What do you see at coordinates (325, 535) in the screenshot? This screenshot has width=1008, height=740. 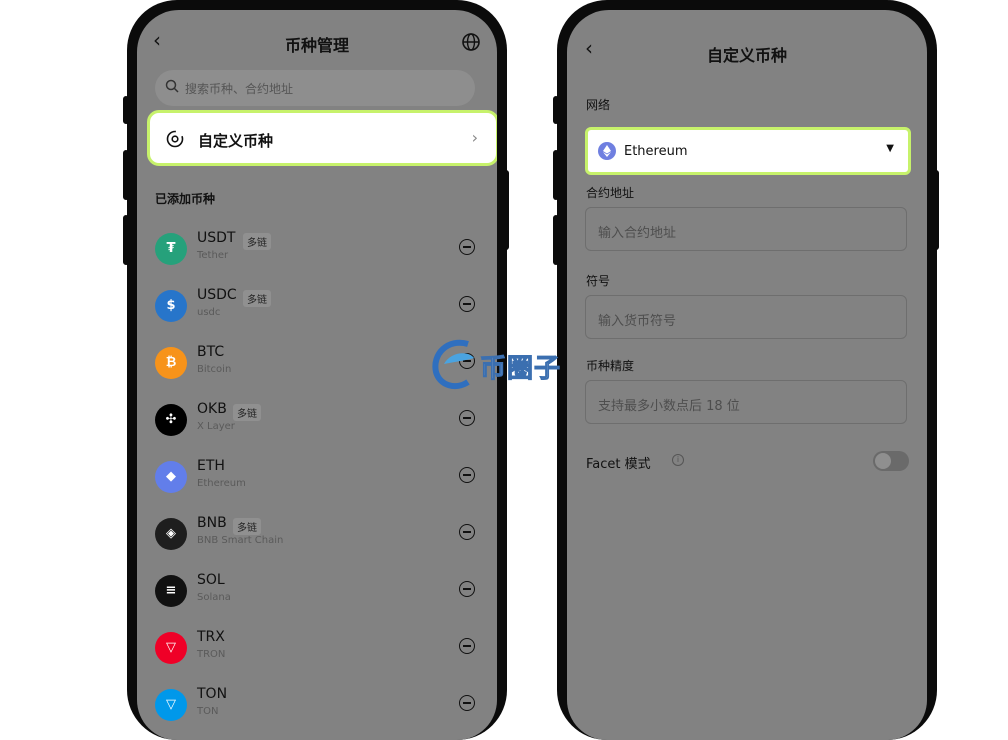 I see `coin-row: ◈ BNB 多链 BNB Smart Chain` at bounding box center [325, 535].